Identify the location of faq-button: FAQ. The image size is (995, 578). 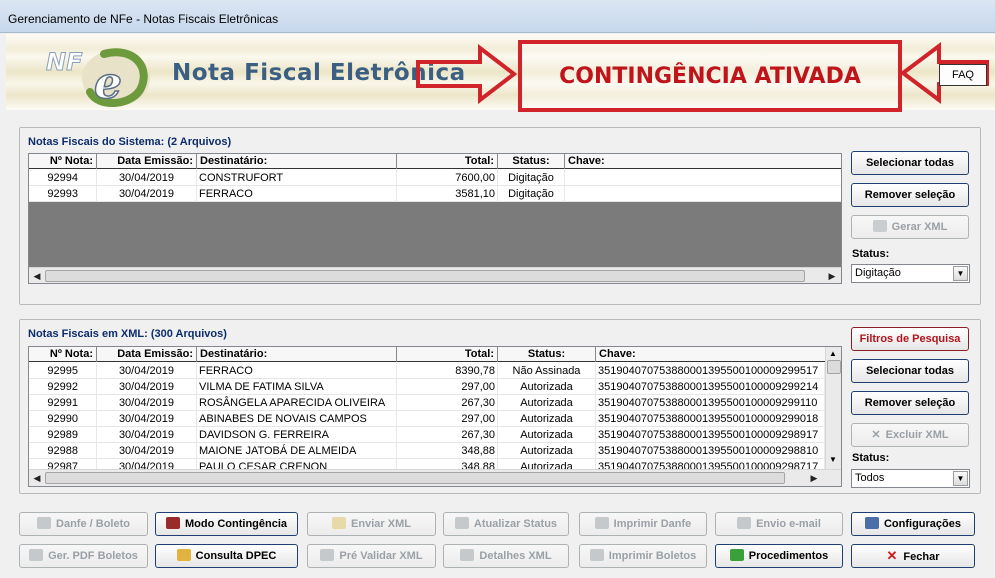
(963, 75).